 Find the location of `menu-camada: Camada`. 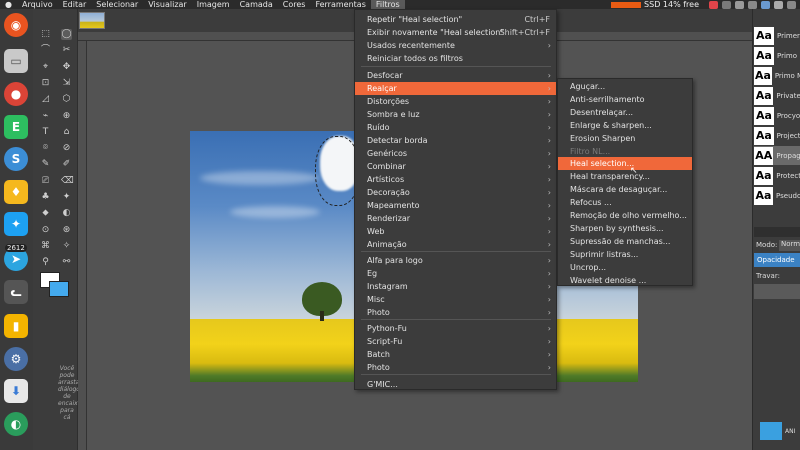

menu-camada: Camada is located at coordinates (256, 4).